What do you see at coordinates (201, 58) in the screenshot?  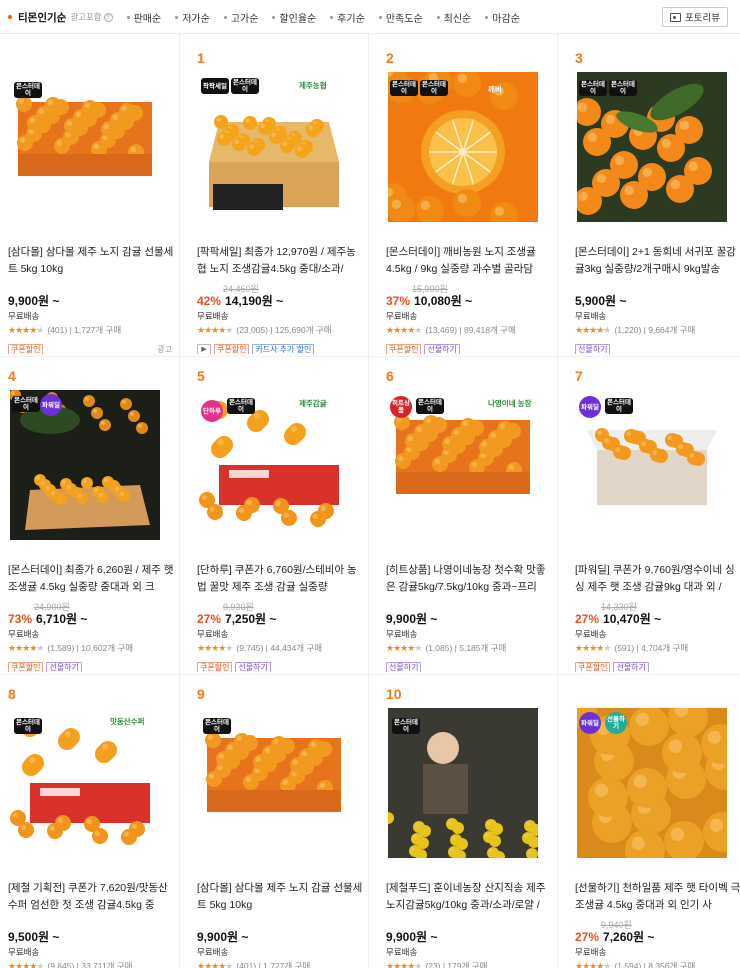 I see `rank-number: 1` at bounding box center [201, 58].